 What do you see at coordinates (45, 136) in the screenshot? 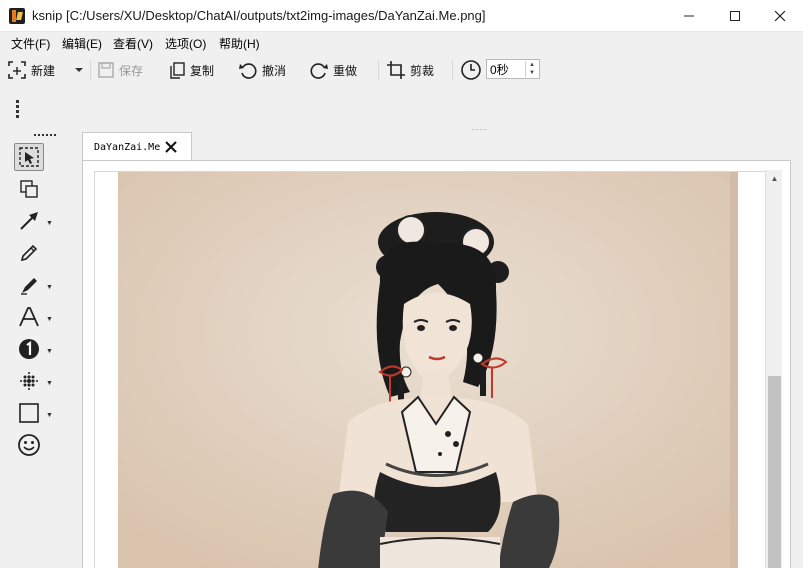
I see `sidebar-grip-handle` at bounding box center [45, 136].